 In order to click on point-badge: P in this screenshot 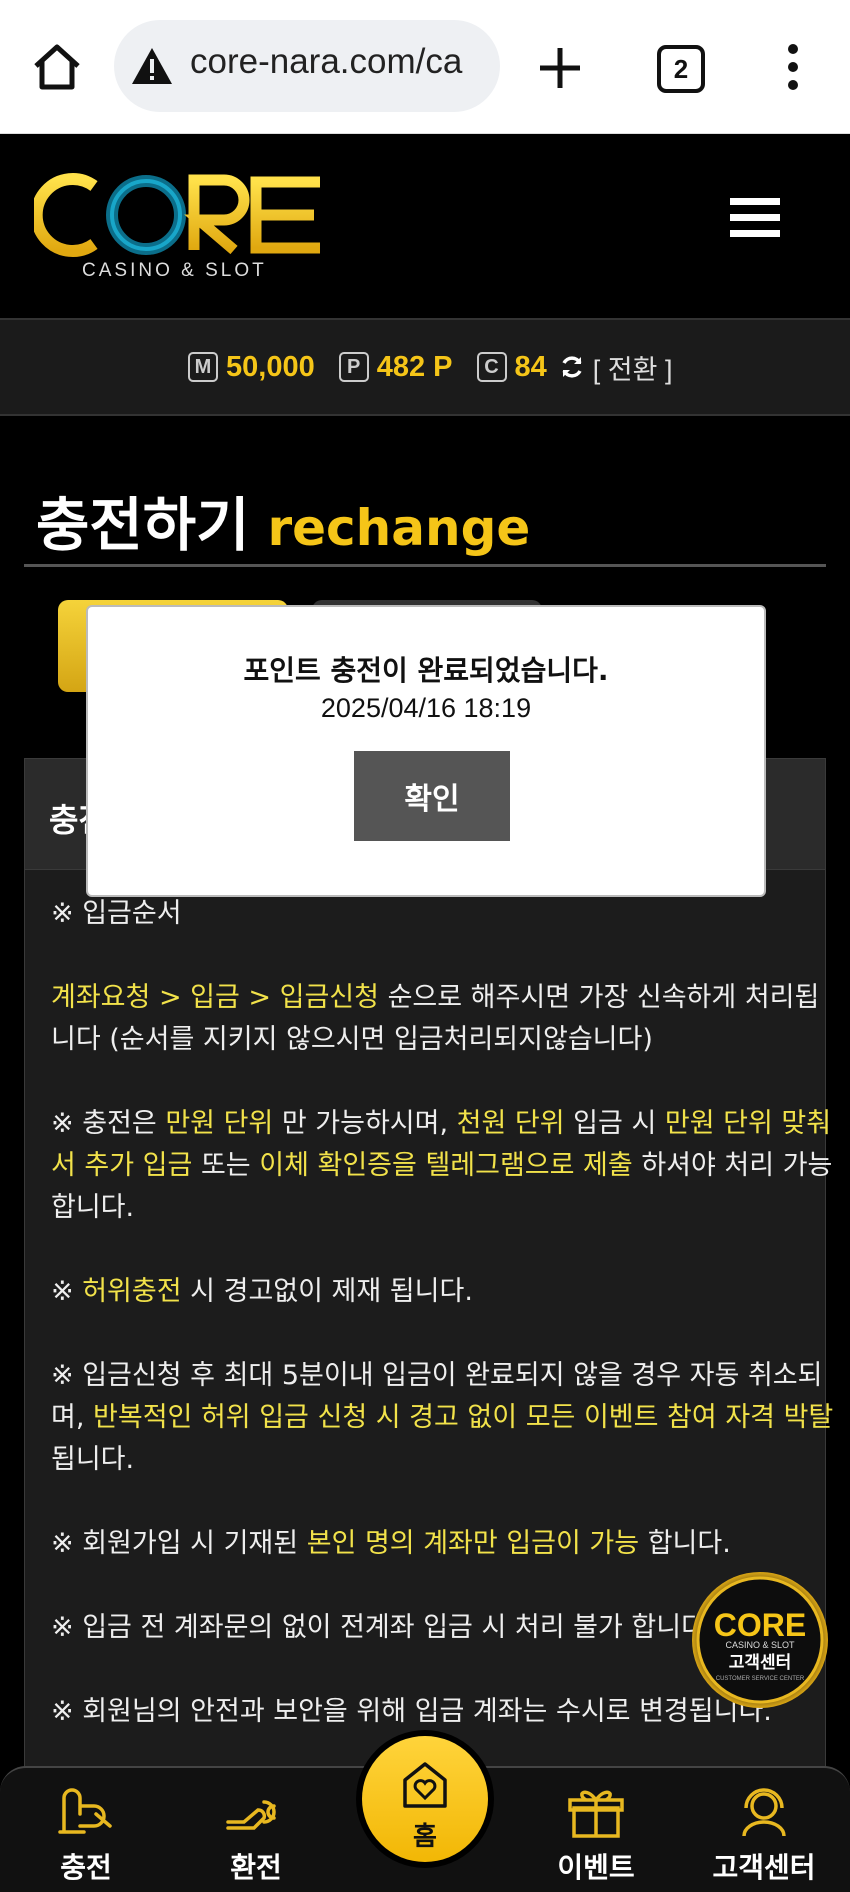, I will do `click(353, 367)`.